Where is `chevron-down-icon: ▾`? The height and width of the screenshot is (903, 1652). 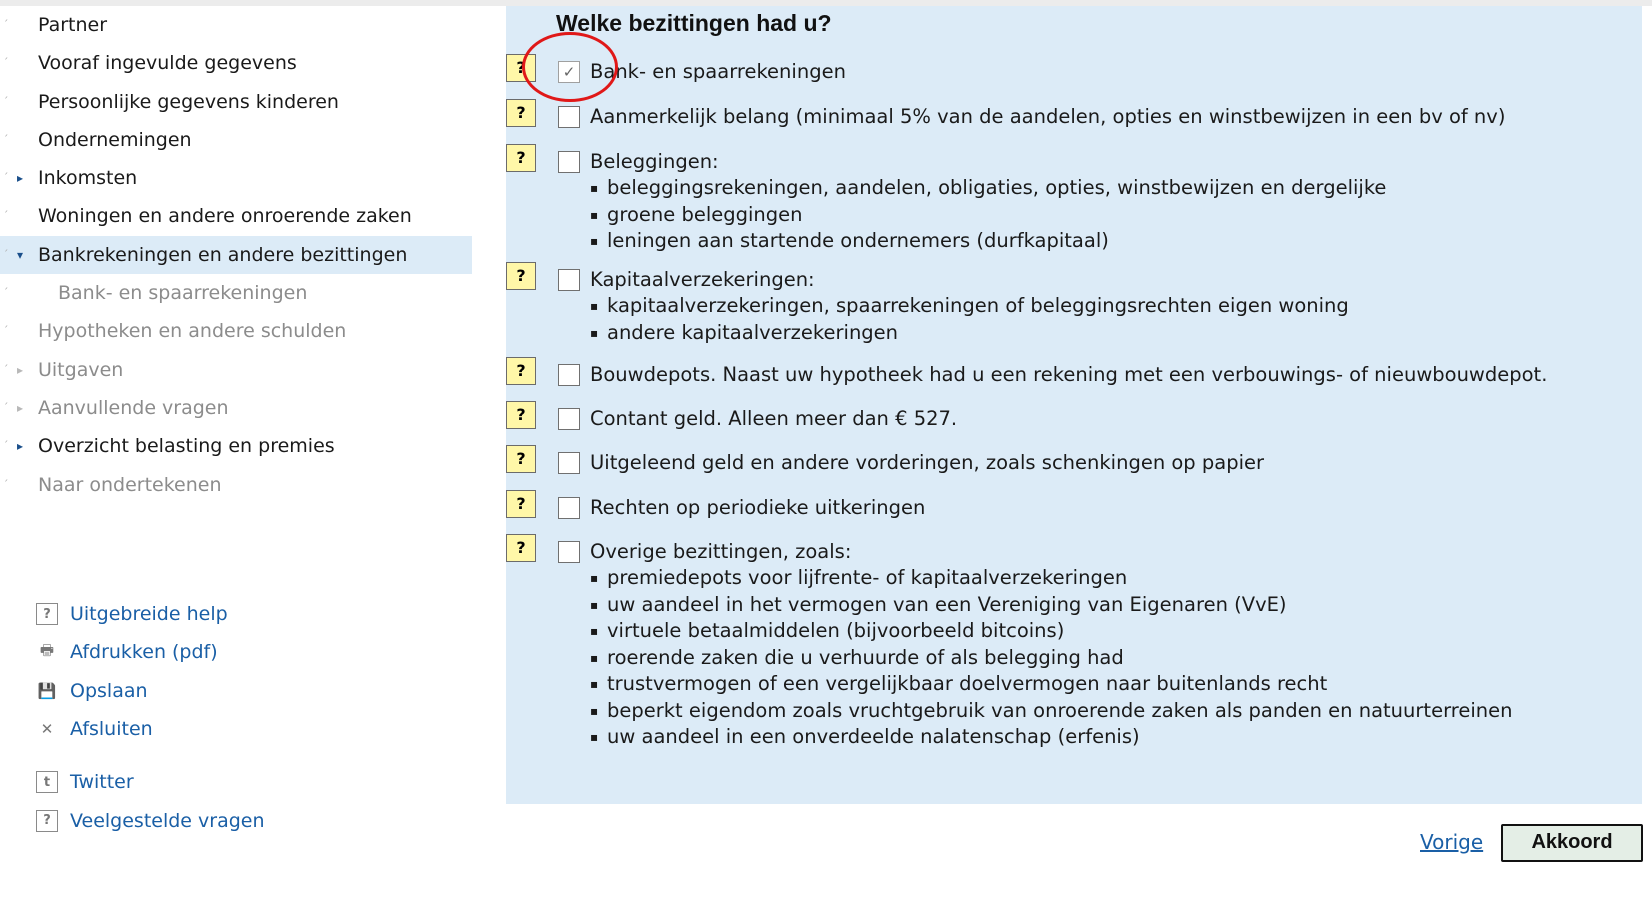 chevron-down-icon: ▾ is located at coordinates (20, 254).